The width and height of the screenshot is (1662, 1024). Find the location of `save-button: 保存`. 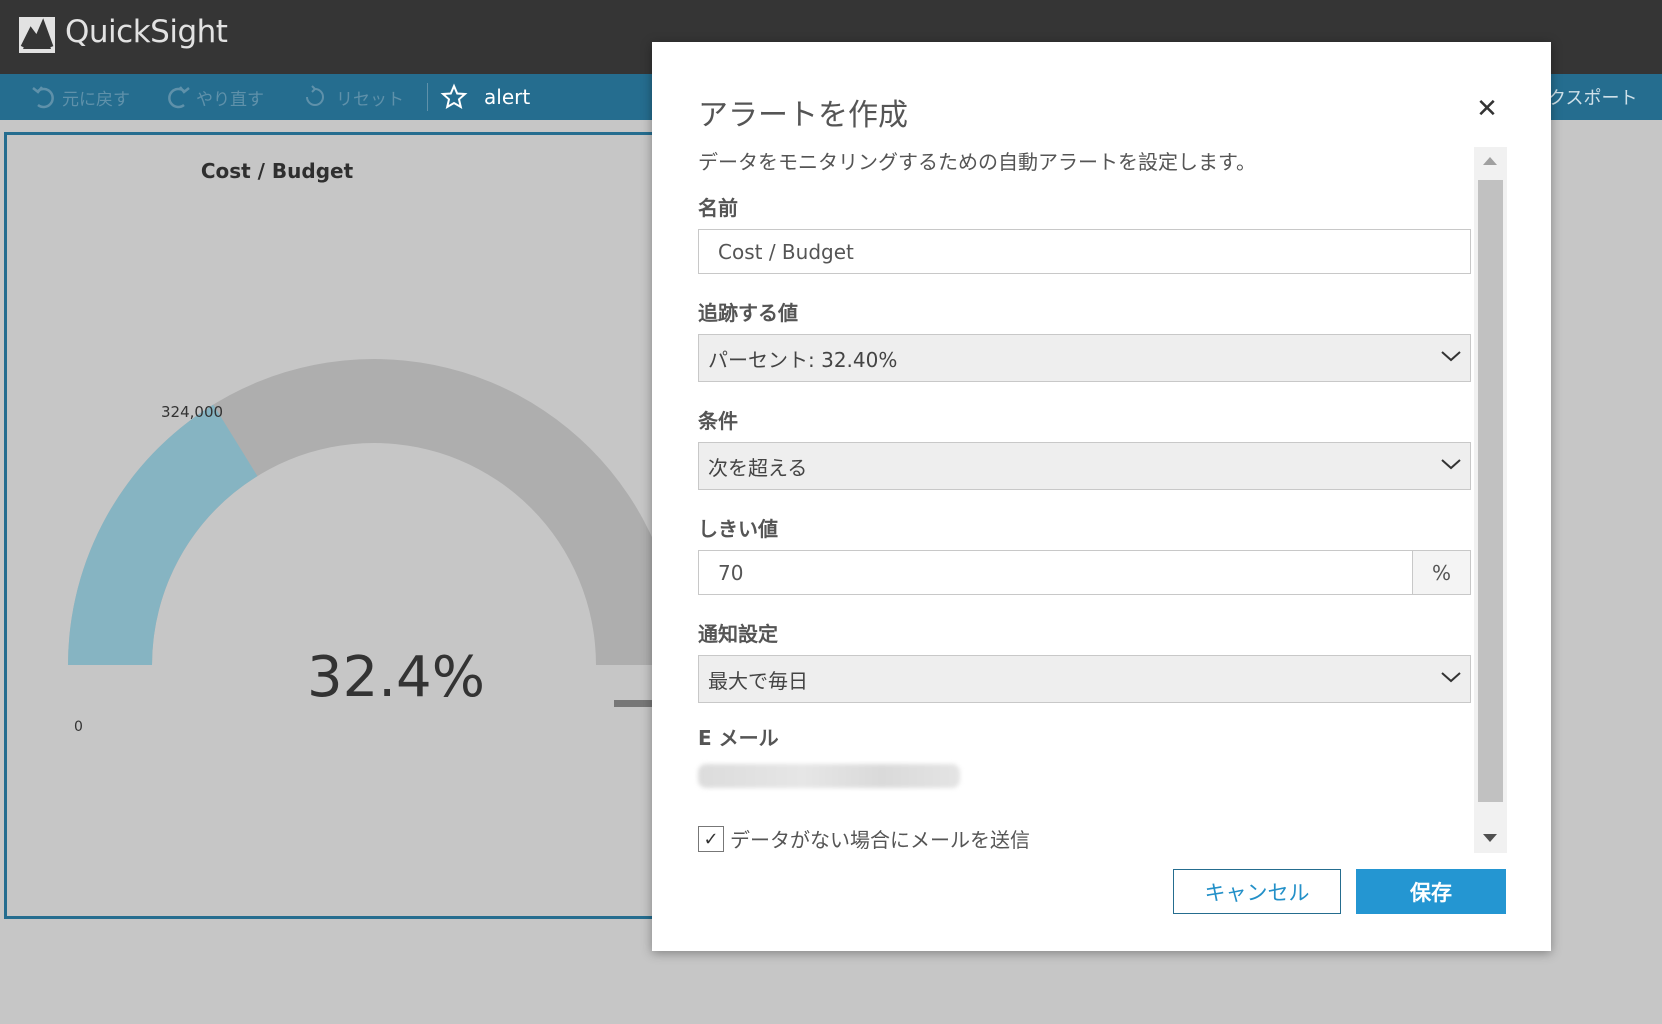

save-button: 保存 is located at coordinates (1431, 891).